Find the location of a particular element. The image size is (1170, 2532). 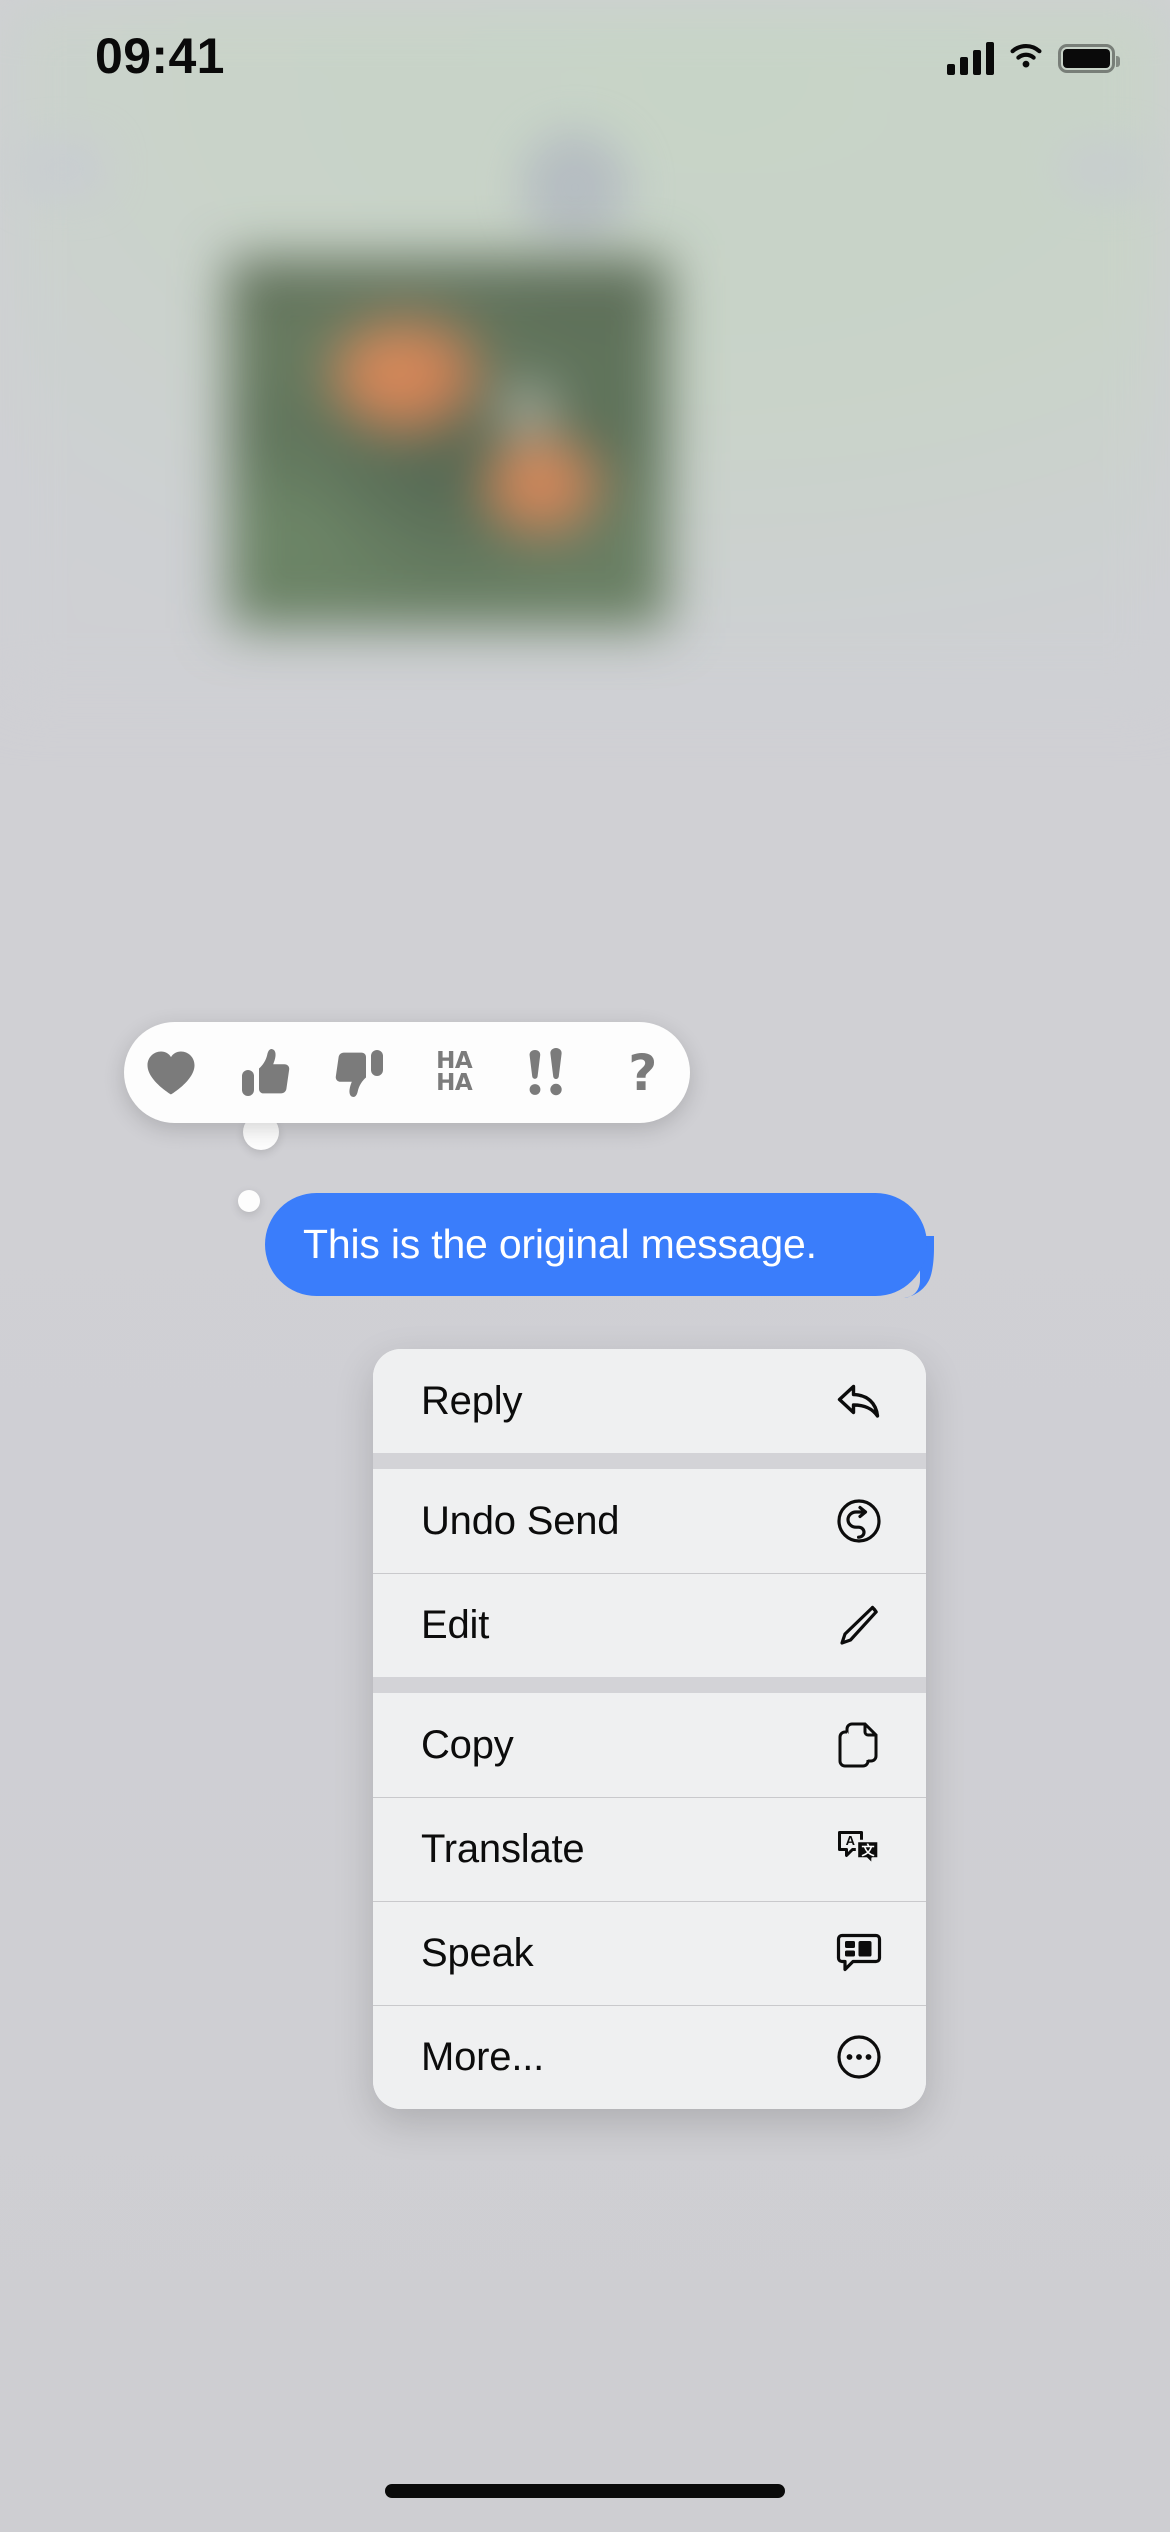

tapback-question: ? is located at coordinates (643, 1072).